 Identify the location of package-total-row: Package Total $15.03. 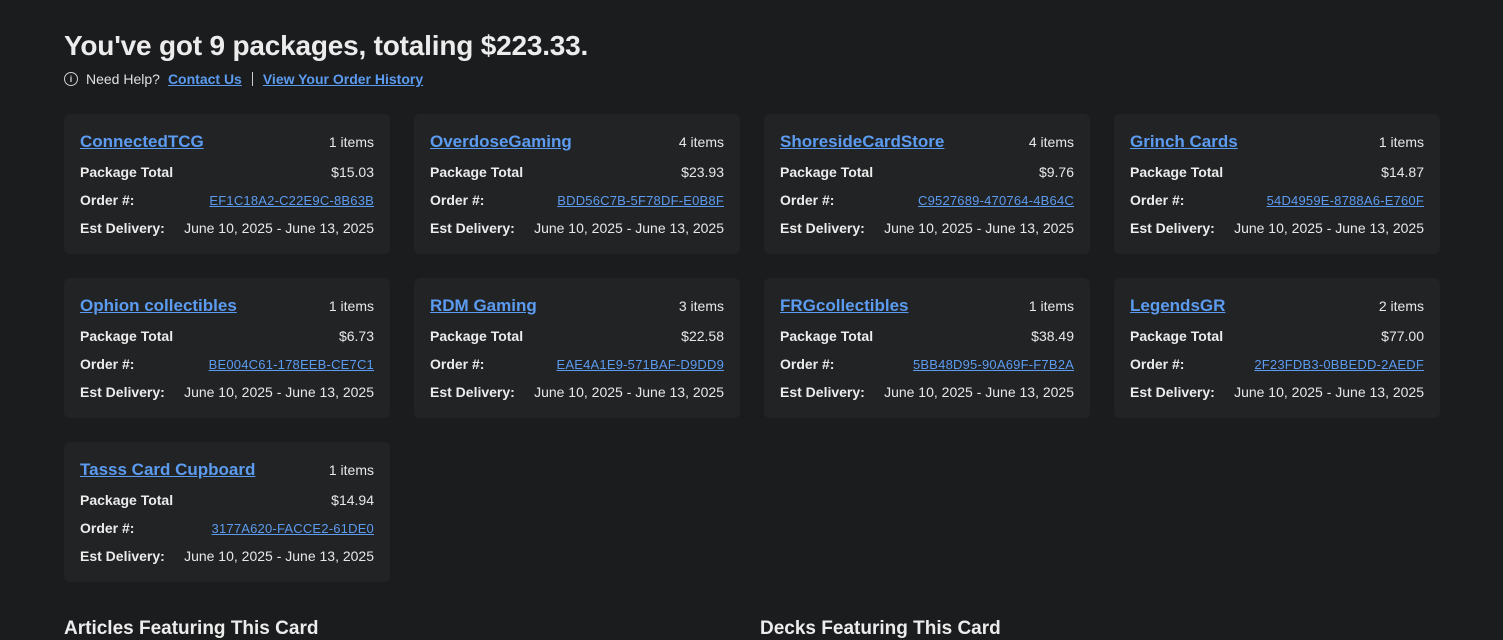
(227, 172).